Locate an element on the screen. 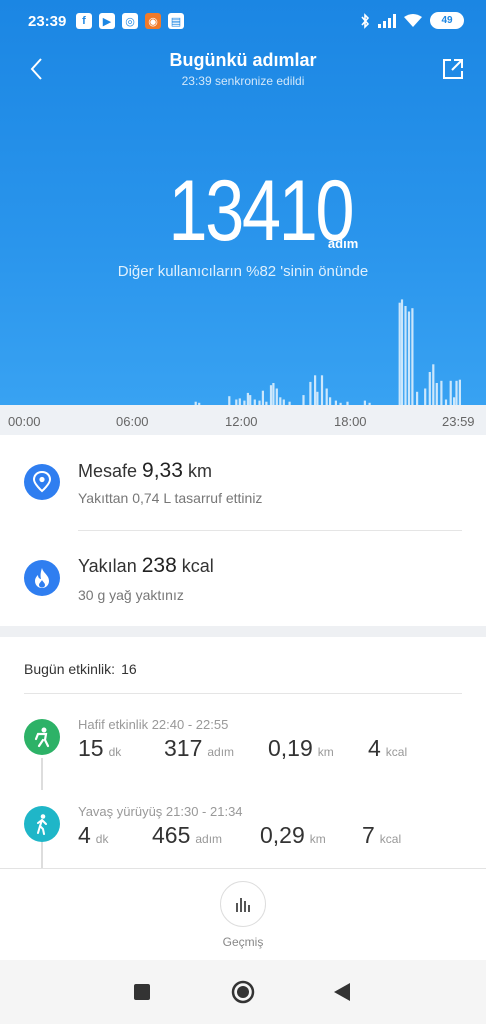 The height and width of the screenshot is (1024, 486). steps-value: 465 is located at coordinates (171, 835).